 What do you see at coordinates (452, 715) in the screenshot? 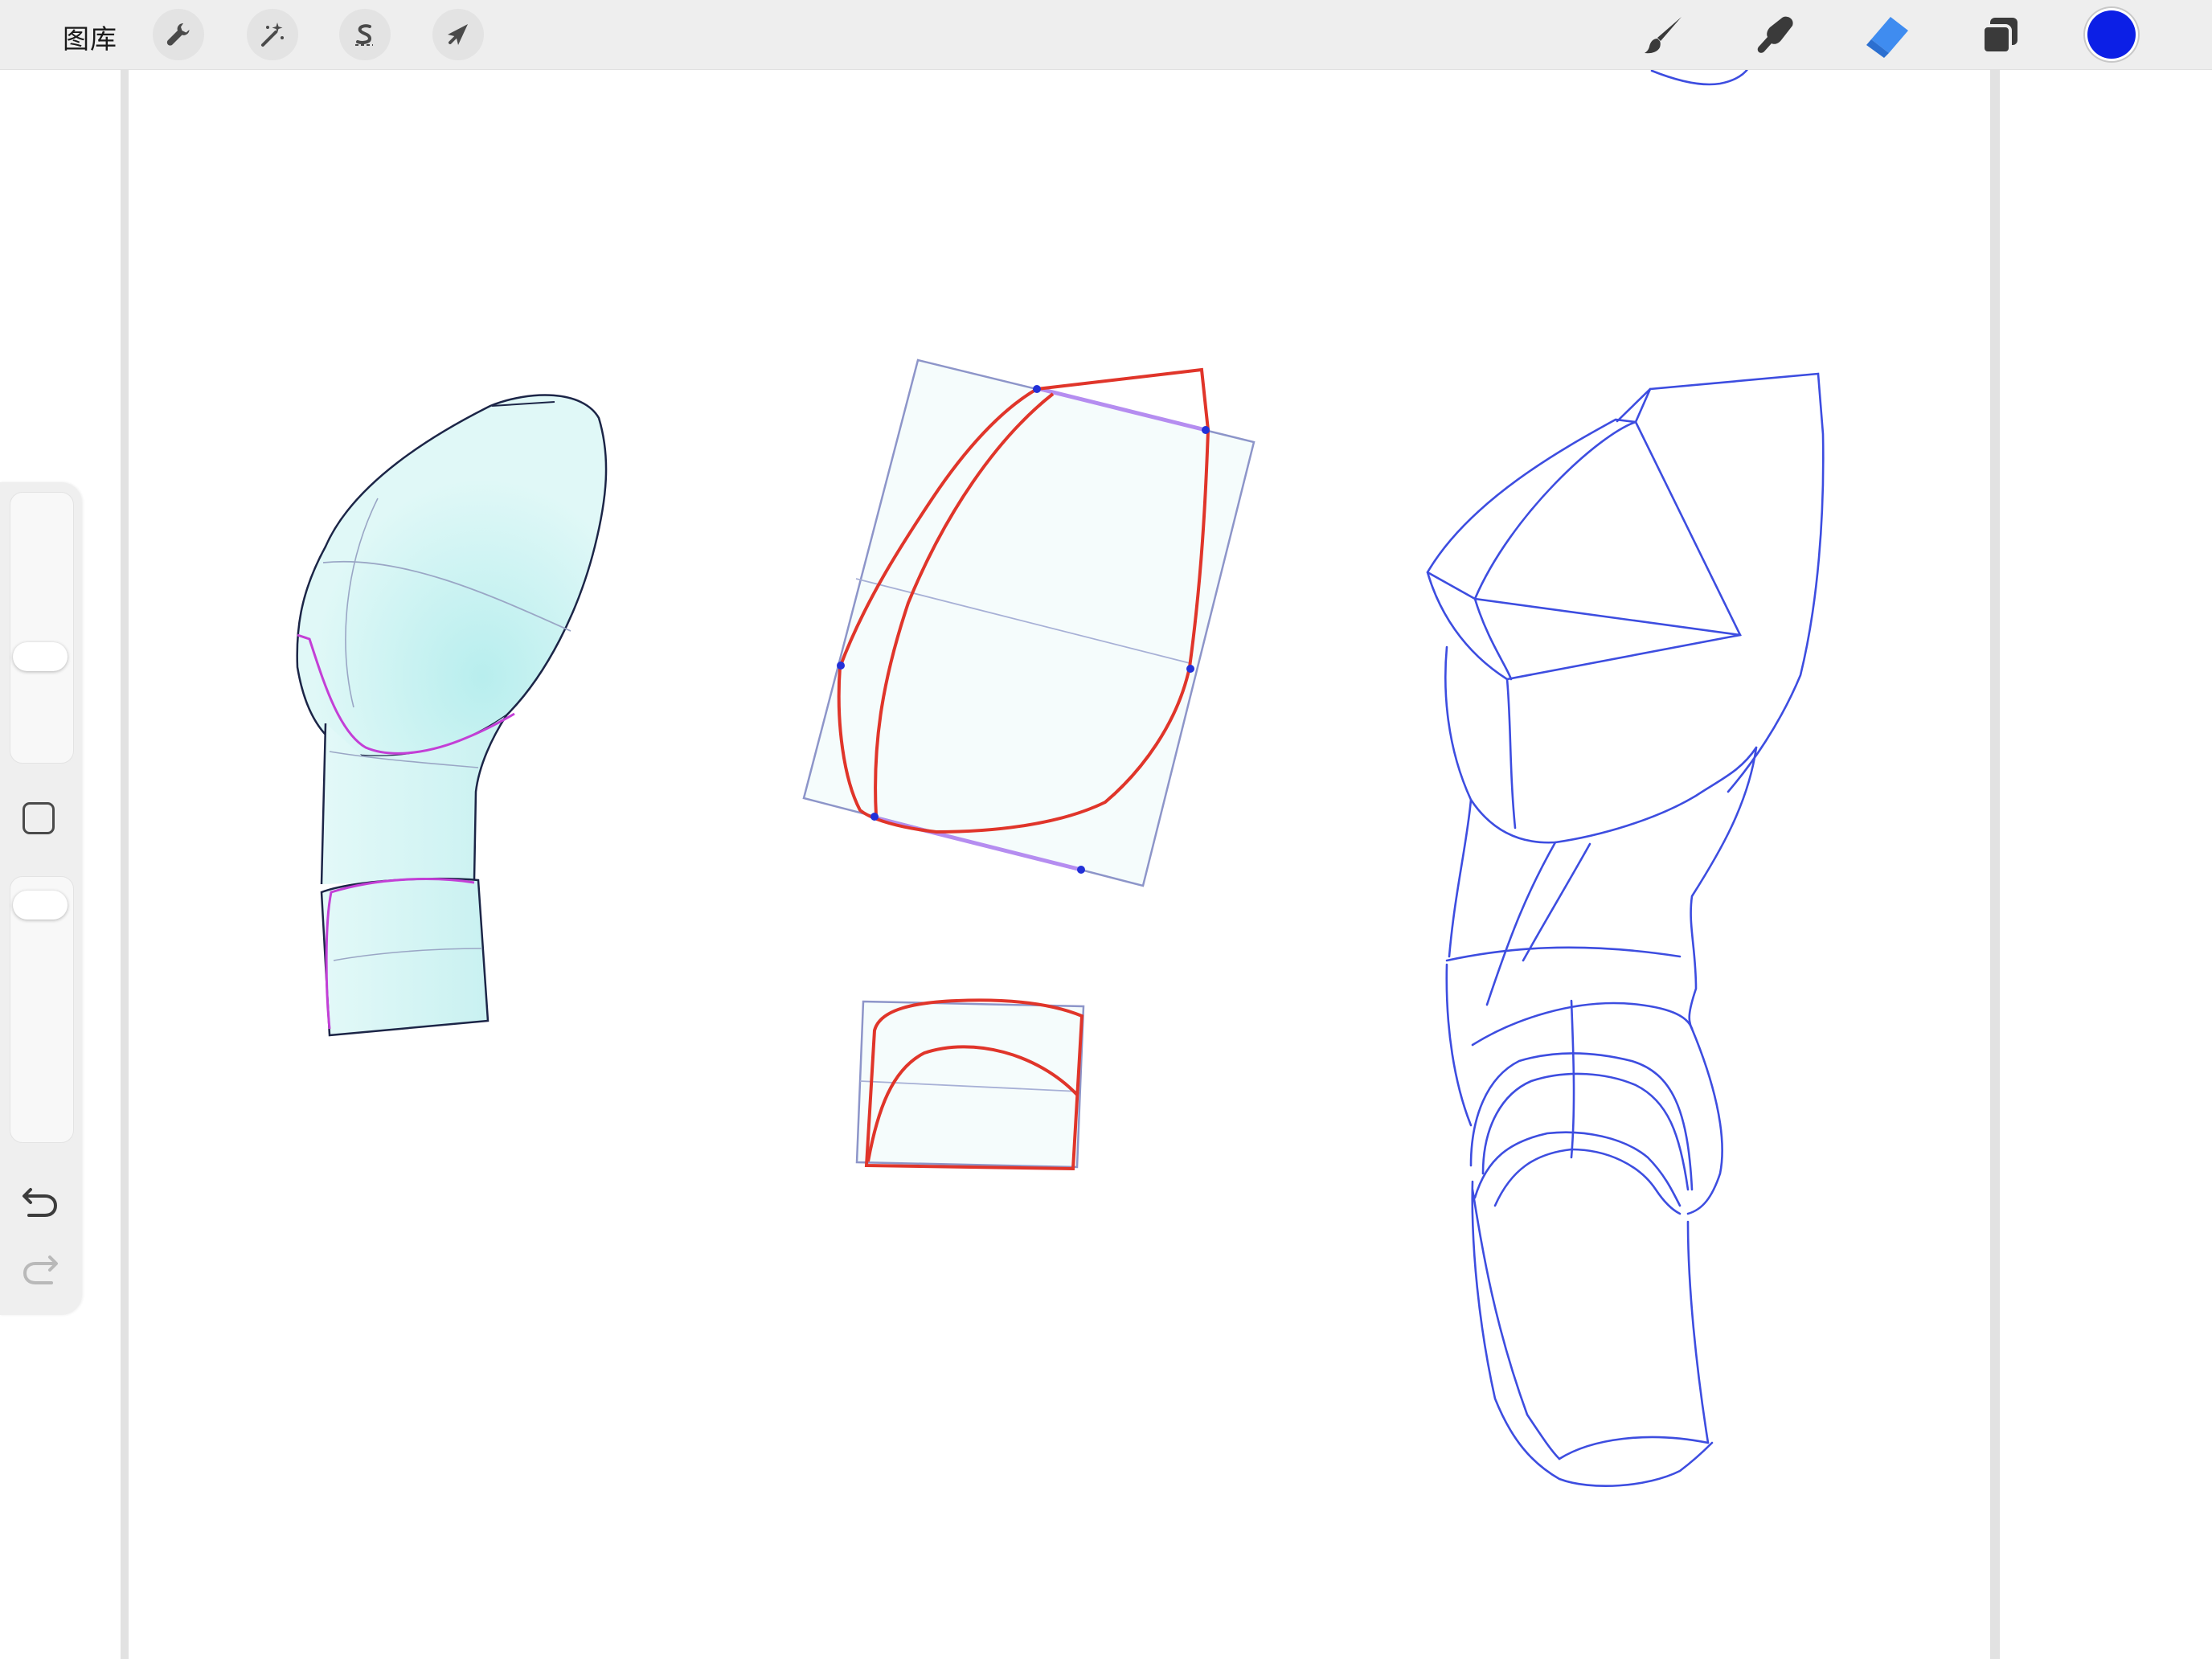
I see `shaded-arm-form` at bounding box center [452, 715].